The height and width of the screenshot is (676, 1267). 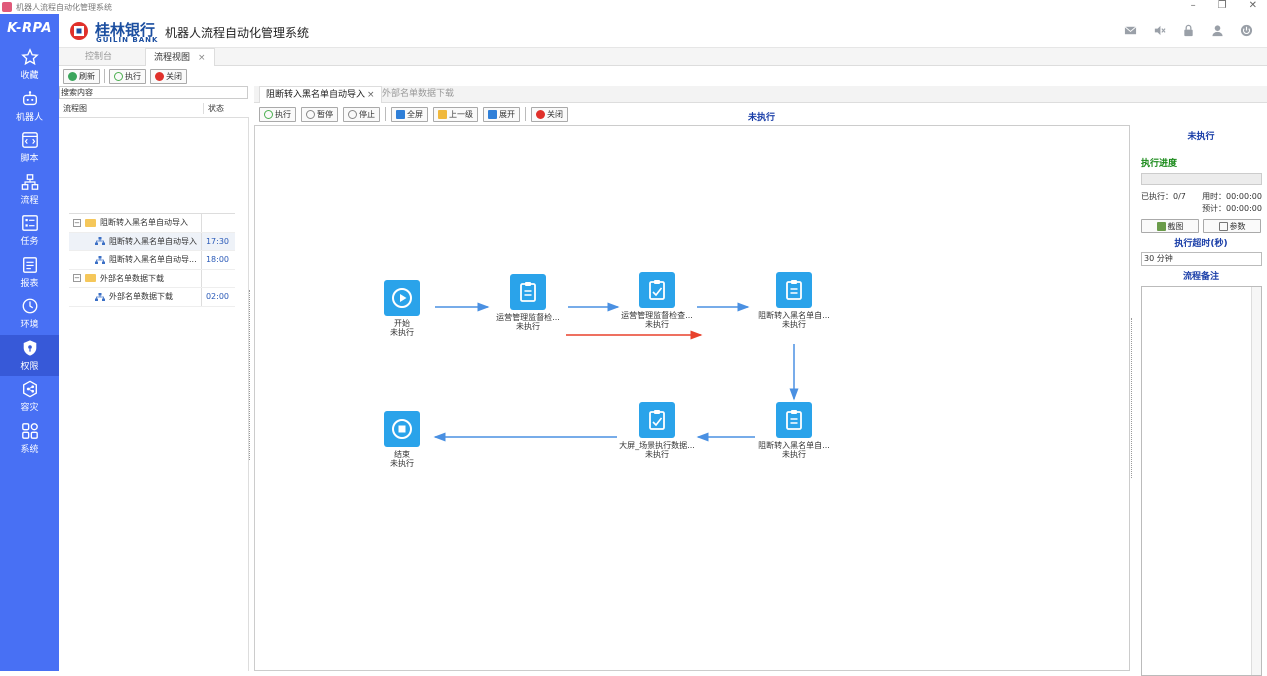 What do you see at coordinates (616, 372) in the screenshot?
I see `flow-connectors` at bounding box center [616, 372].